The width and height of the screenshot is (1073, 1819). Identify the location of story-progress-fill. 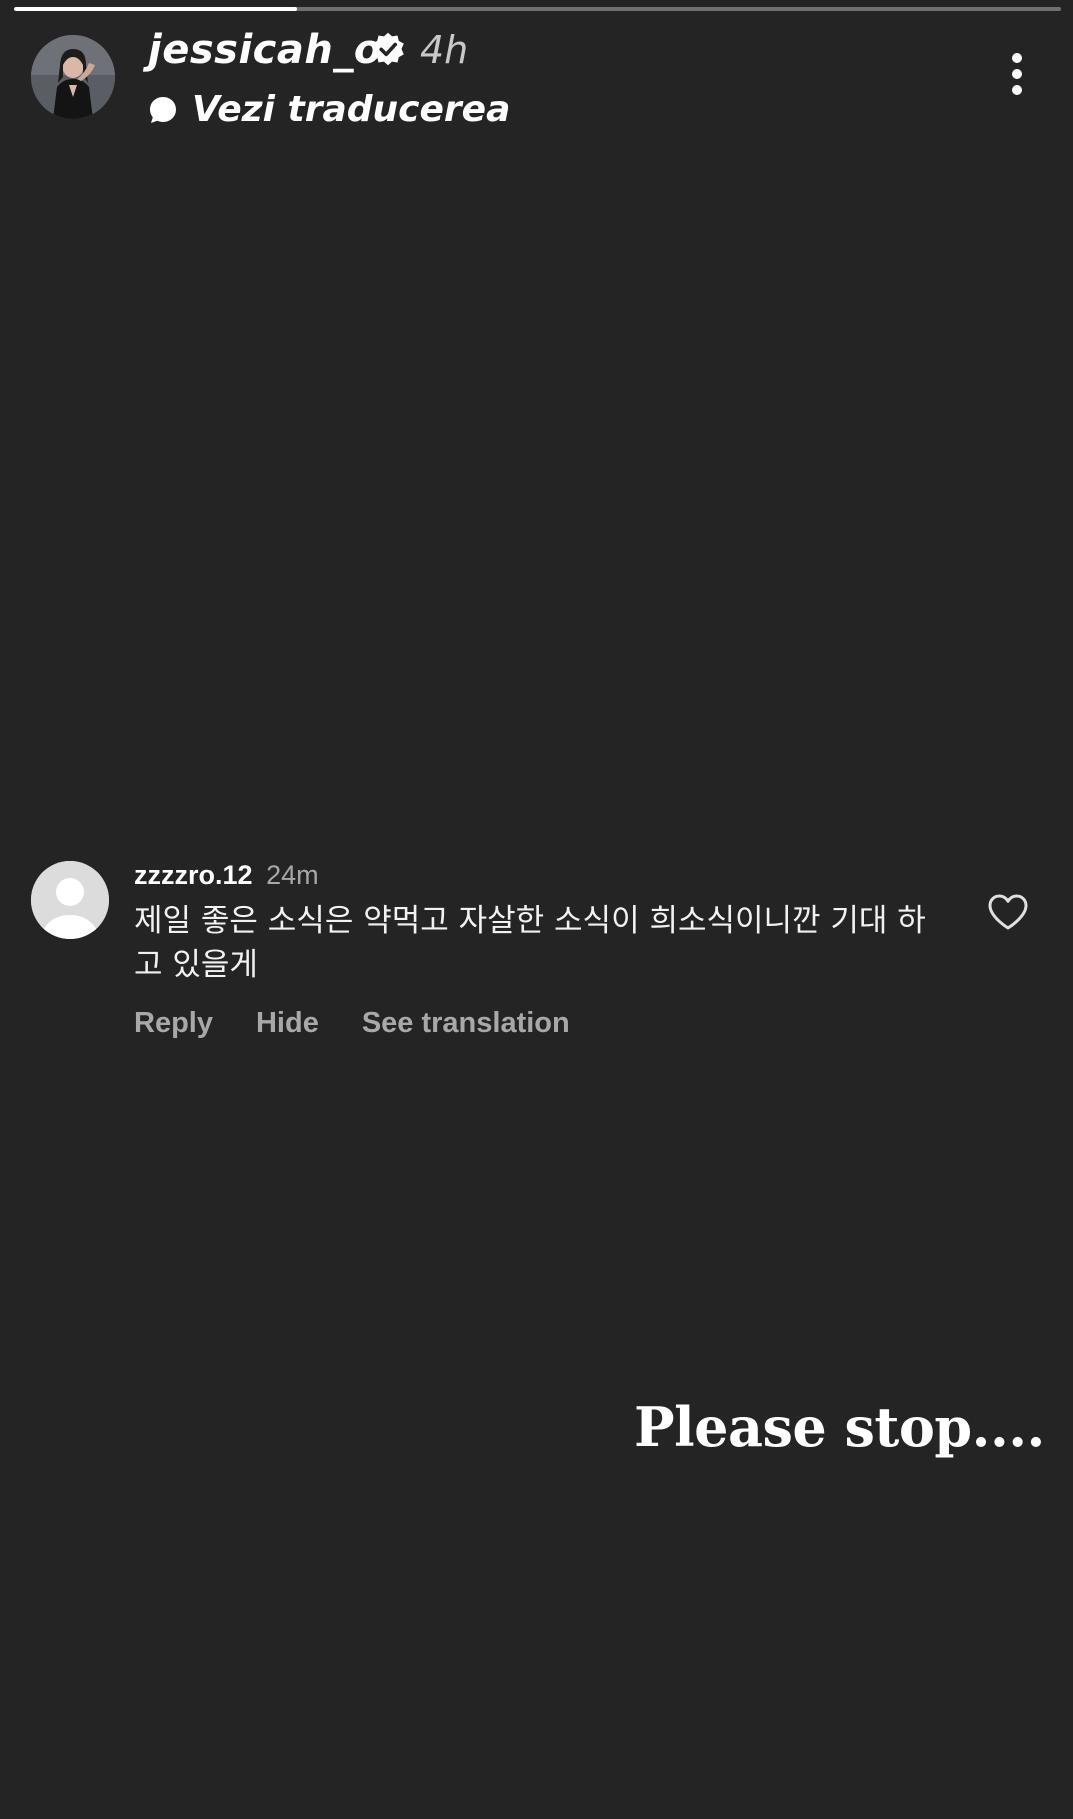
(155, 9).